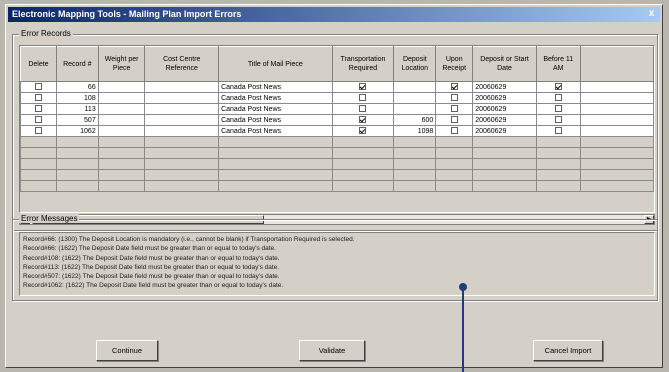  I want to click on record-number-cell: 1062, so click(77, 131).